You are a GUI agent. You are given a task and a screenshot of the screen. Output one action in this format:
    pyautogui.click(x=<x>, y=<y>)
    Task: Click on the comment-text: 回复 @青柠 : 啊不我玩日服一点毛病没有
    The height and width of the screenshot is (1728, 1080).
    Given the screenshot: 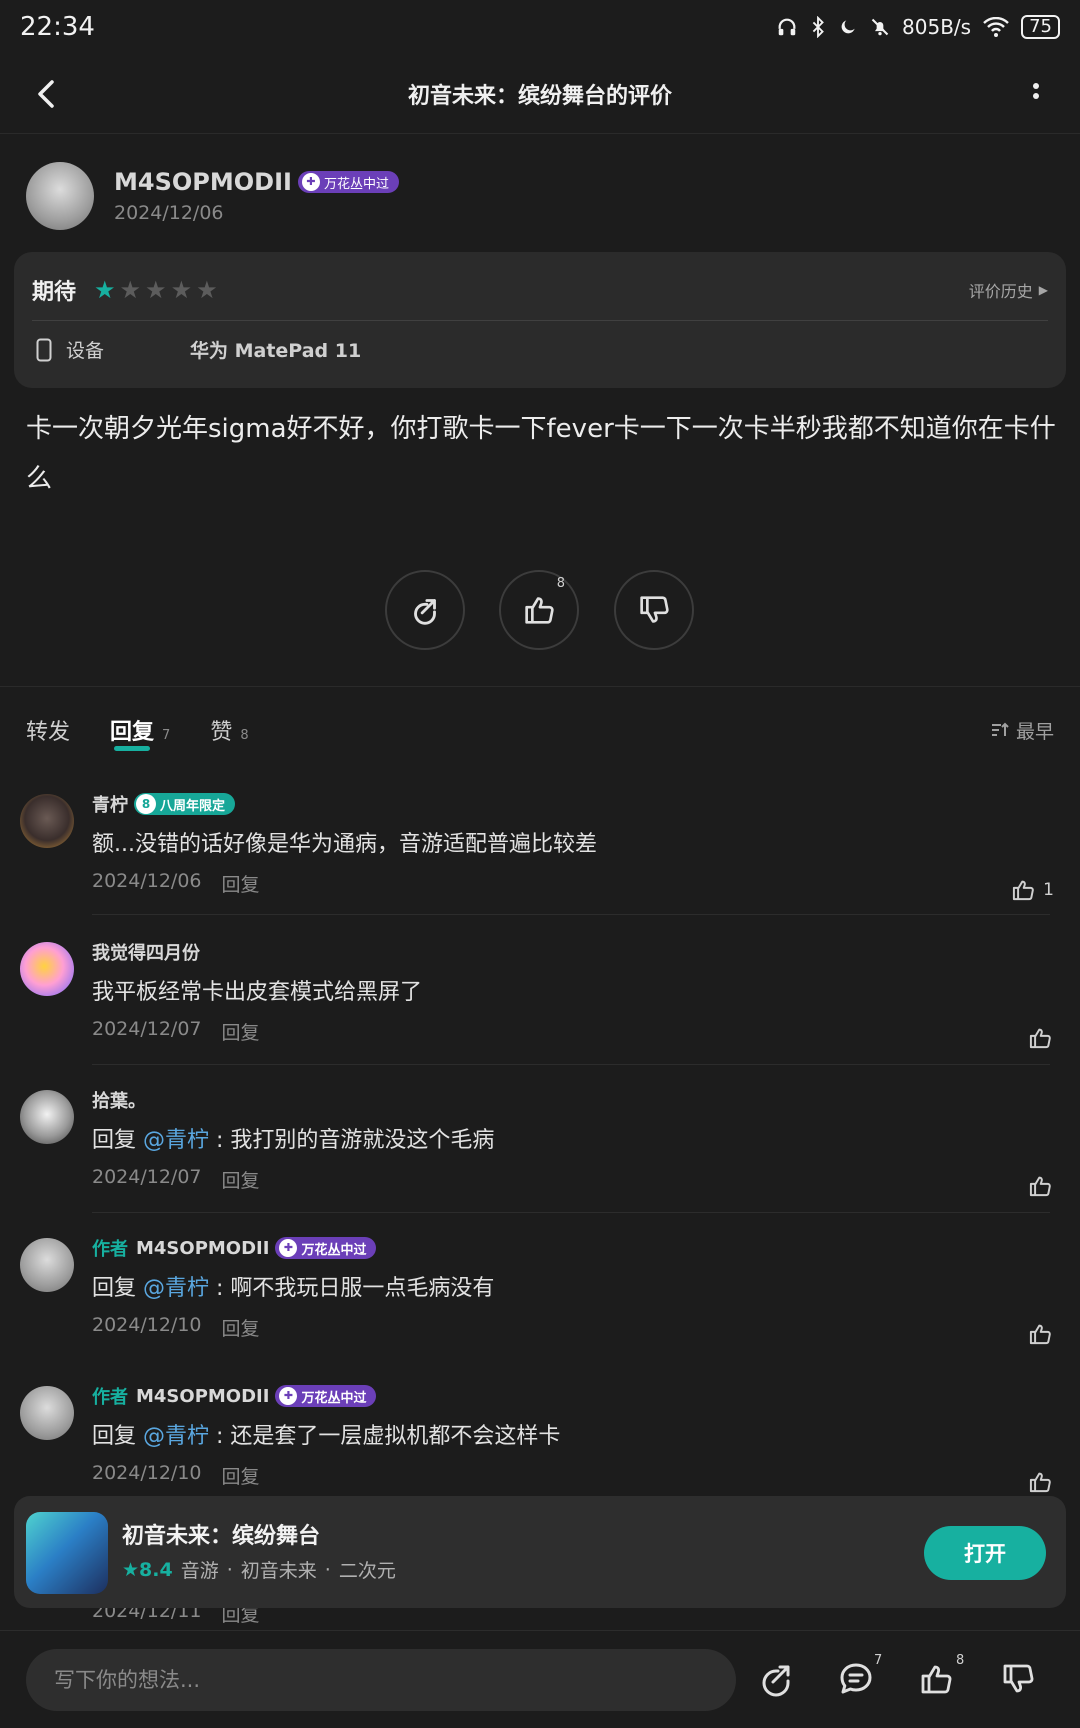 What is the action you would take?
    pyautogui.click(x=571, y=1286)
    